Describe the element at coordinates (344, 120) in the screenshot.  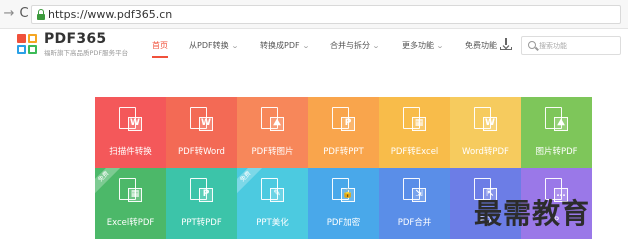
I see `pdf-to-ppt-icon: P` at that location.